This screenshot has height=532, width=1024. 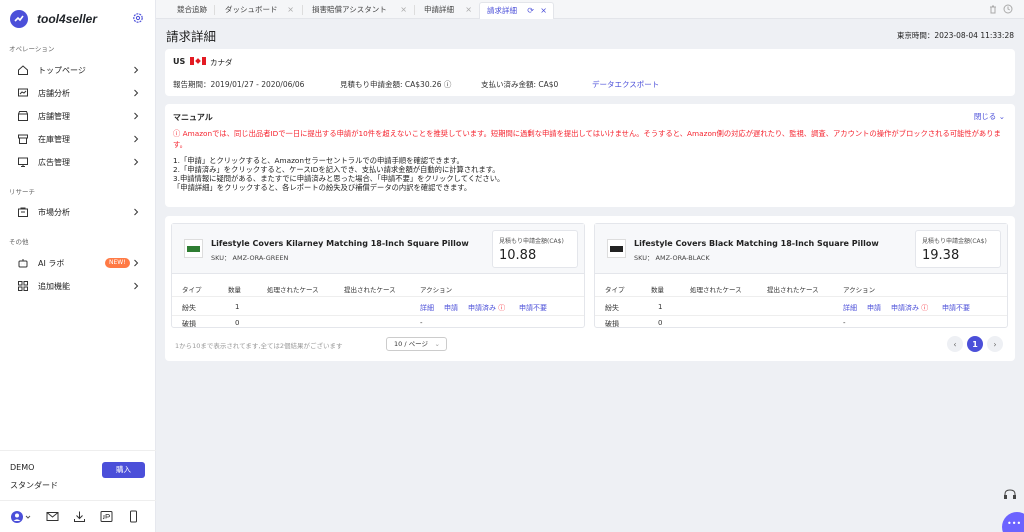 I want to click on sidebar-item-label: 市場分析, so click(x=54, y=212).